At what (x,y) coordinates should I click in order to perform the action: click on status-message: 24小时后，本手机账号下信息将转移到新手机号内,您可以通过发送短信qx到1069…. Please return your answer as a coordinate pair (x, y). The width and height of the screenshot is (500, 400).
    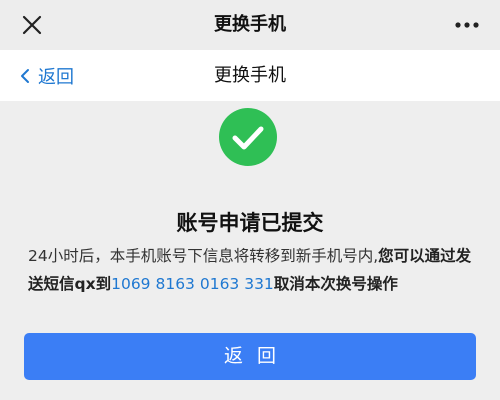
    Looking at the image, I should click on (252, 270).